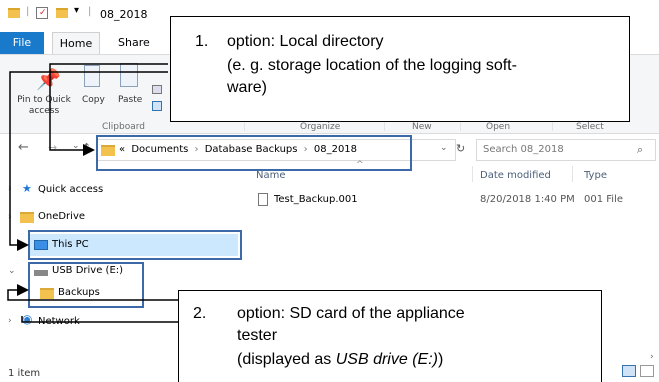 The height and width of the screenshot is (382, 659). What do you see at coordinates (202, 41) in the screenshot?
I see `callout-number: 1.` at bounding box center [202, 41].